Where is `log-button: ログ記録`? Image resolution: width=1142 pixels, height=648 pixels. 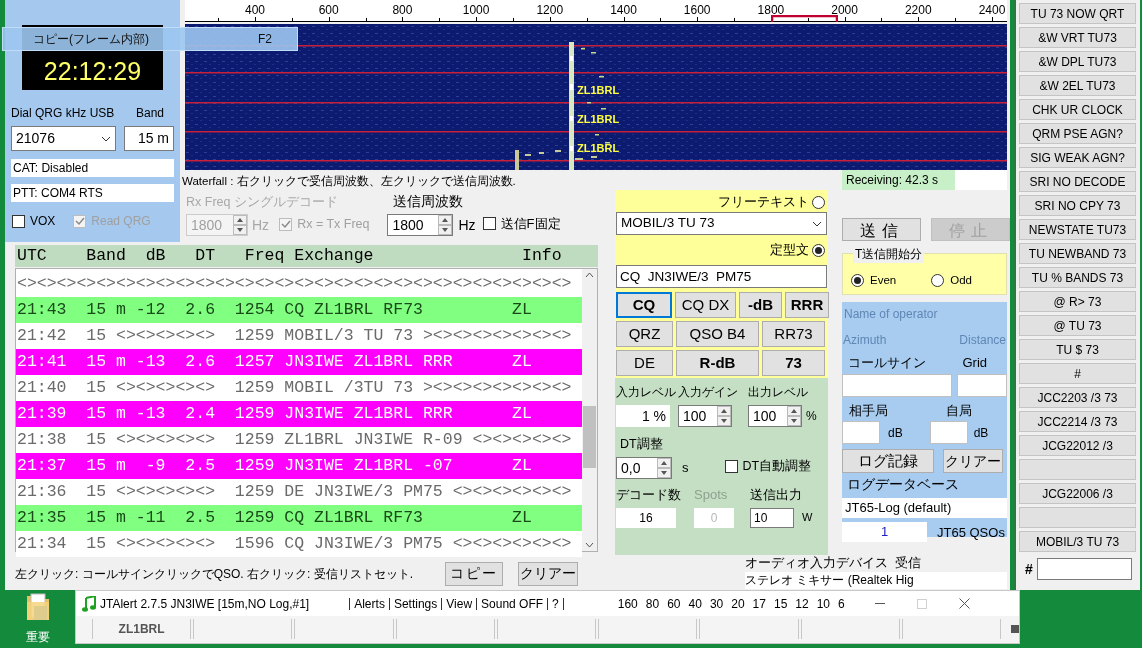
log-button: ログ記録 is located at coordinates (888, 461).